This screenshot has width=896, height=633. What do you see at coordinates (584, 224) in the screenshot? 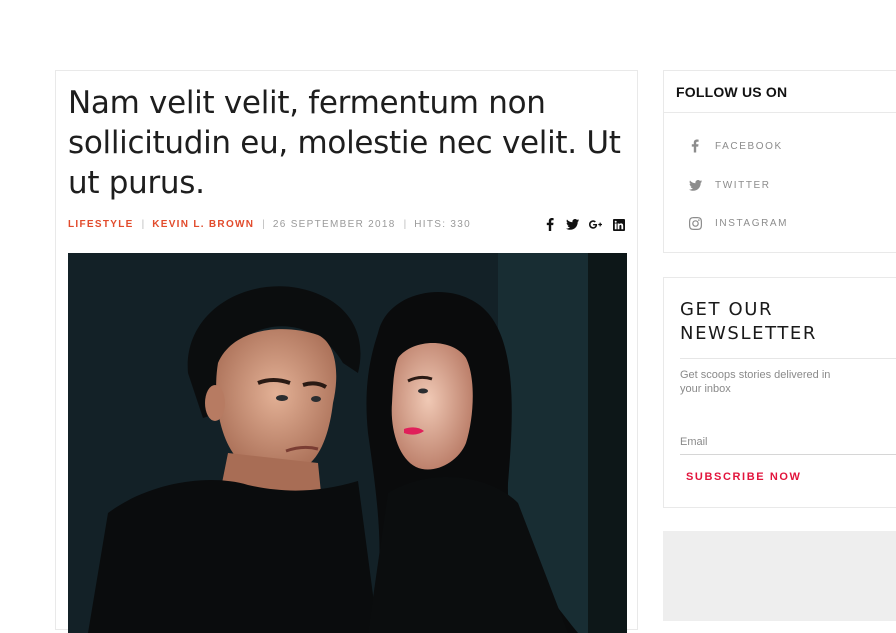
I see `share-icons` at bounding box center [584, 224].